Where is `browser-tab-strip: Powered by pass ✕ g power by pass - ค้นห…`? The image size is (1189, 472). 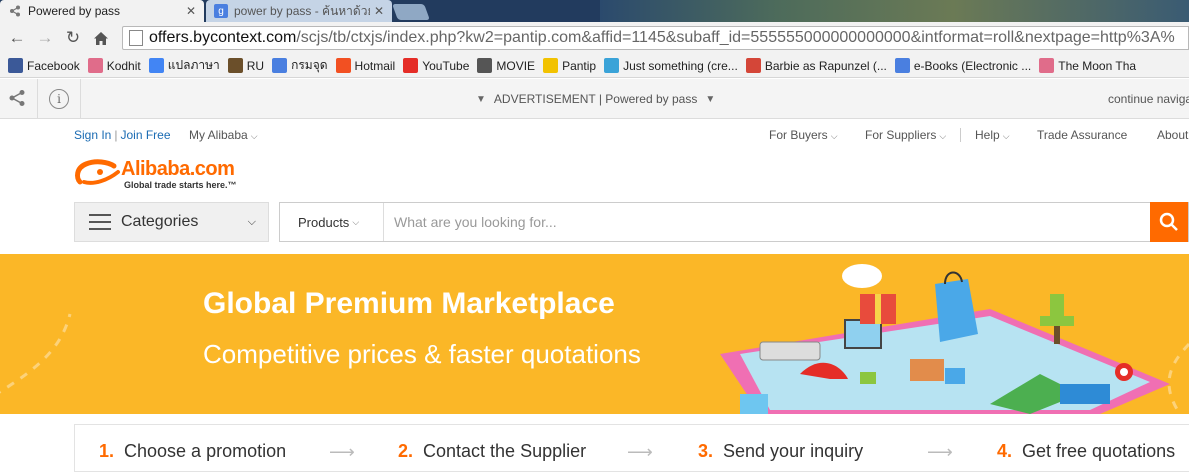 browser-tab-strip: Powered by pass ✕ g power by pass - ค้นห… is located at coordinates (594, 11).